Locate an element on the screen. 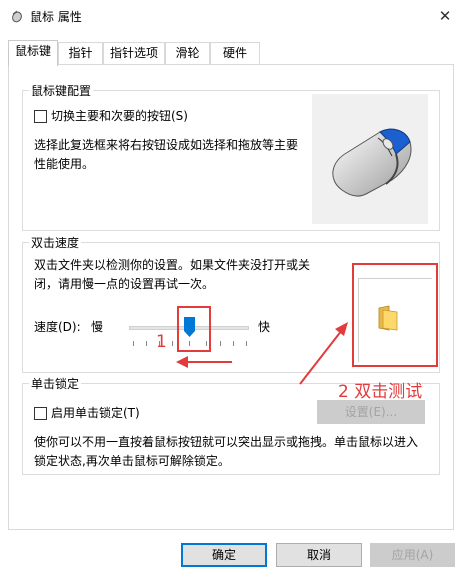 Image resolution: width=462 pixels, height=580 pixels. swap-buttons-description: 选择此复选框来将右按钮设成如选择和拖放等主要性能使用。 is located at coordinates (166, 154).